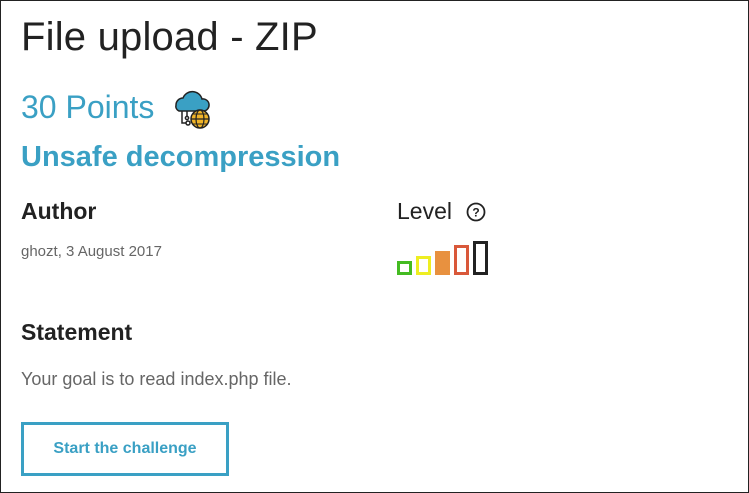  What do you see at coordinates (169, 37) in the screenshot?
I see `page-title: File upload - ZIP` at bounding box center [169, 37].